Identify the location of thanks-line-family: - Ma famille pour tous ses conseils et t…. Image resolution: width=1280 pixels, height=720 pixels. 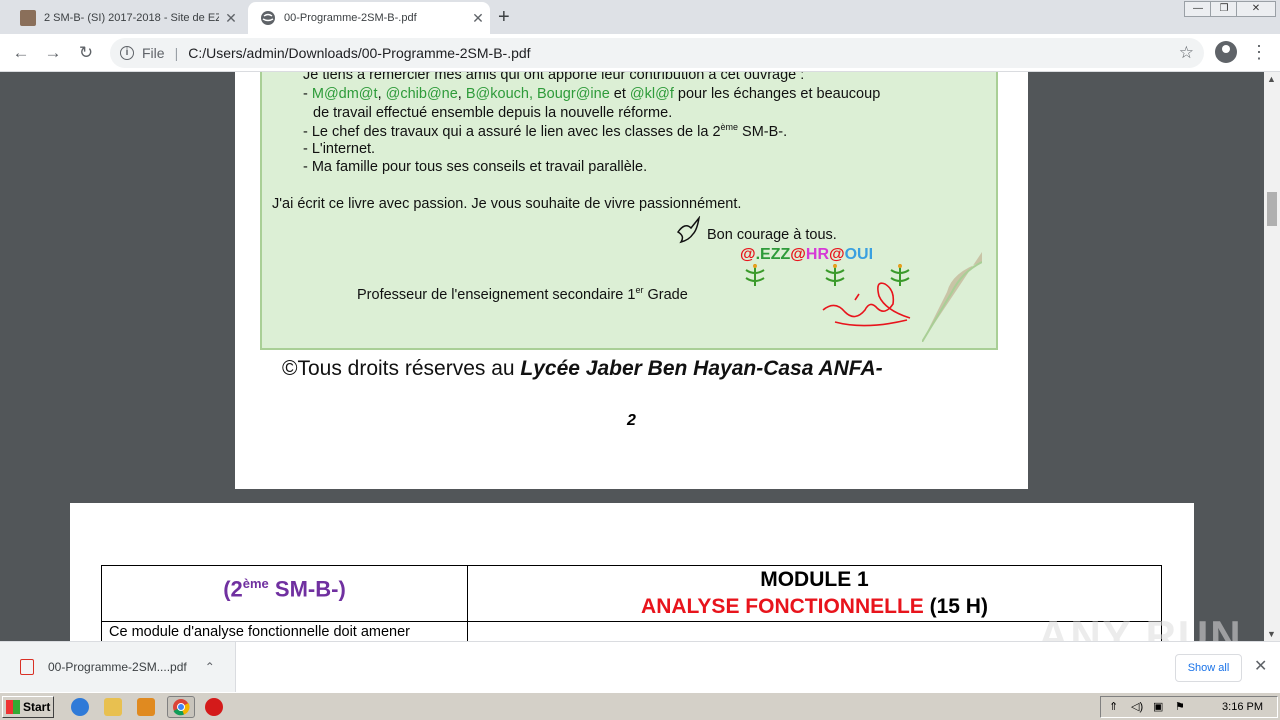
(475, 167).